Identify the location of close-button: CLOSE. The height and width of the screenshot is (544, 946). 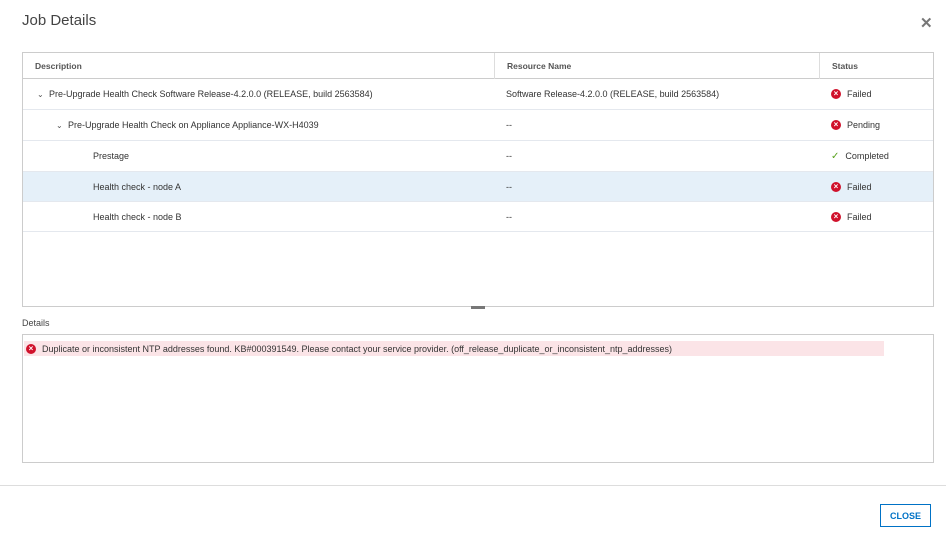
(905, 515).